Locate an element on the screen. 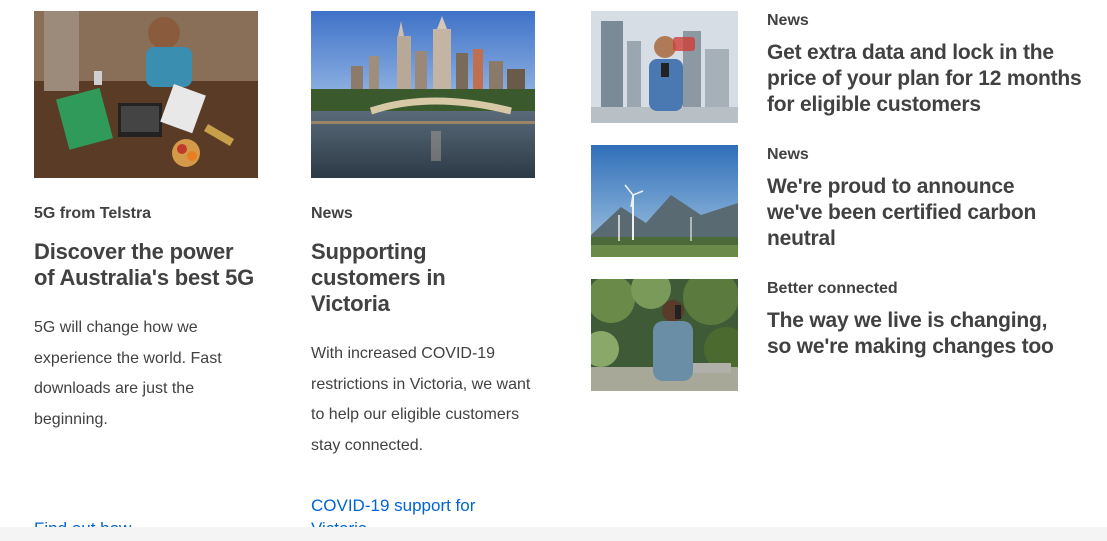 This screenshot has width=1107, height=541. man-on-phone-garden-photo is located at coordinates (664, 335).